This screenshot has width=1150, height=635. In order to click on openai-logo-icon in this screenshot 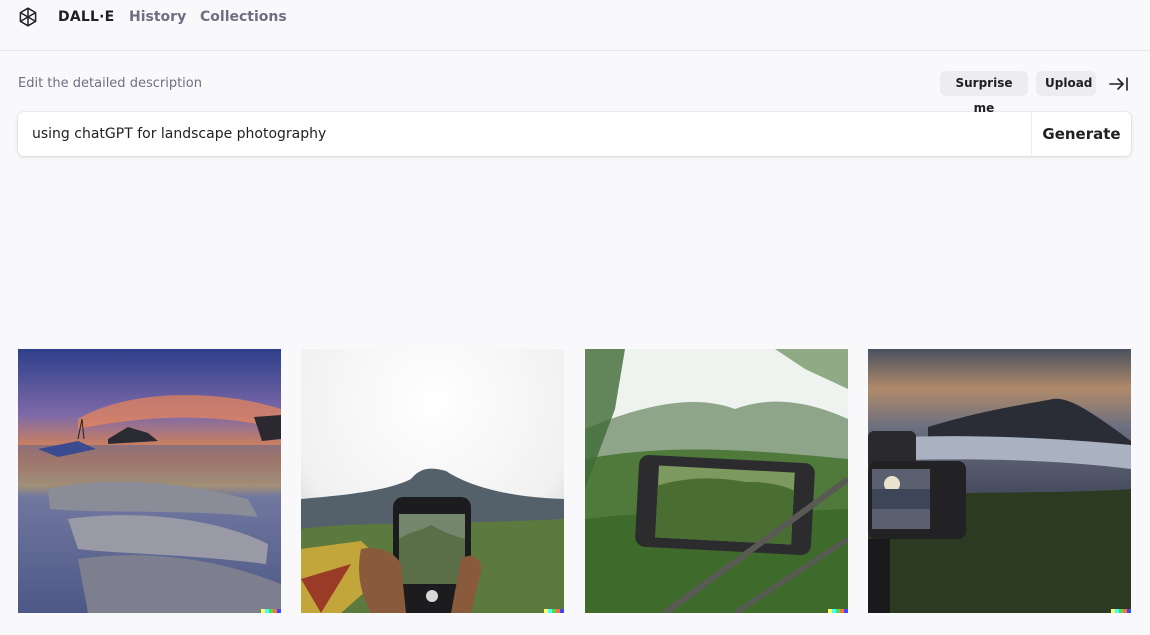, I will do `click(28, 17)`.